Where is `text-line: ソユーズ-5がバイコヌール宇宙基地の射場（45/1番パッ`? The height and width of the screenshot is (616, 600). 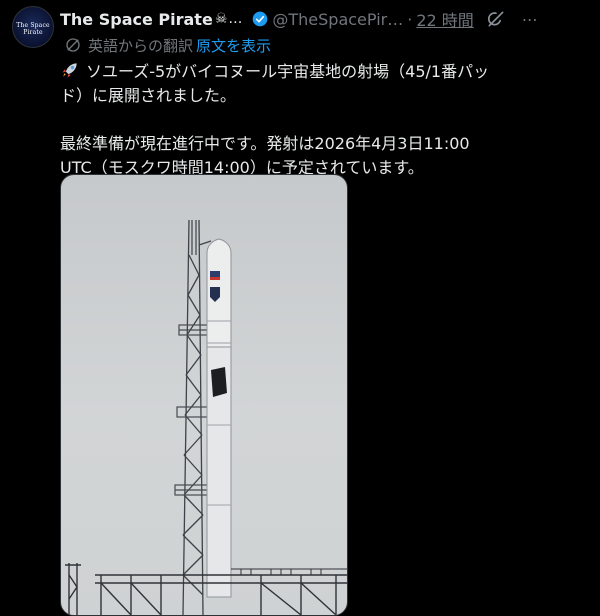
text-line: ソユーズ-5がバイコヌール宇宙基地の射場（45/1番パッ is located at coordinates (320, 72).